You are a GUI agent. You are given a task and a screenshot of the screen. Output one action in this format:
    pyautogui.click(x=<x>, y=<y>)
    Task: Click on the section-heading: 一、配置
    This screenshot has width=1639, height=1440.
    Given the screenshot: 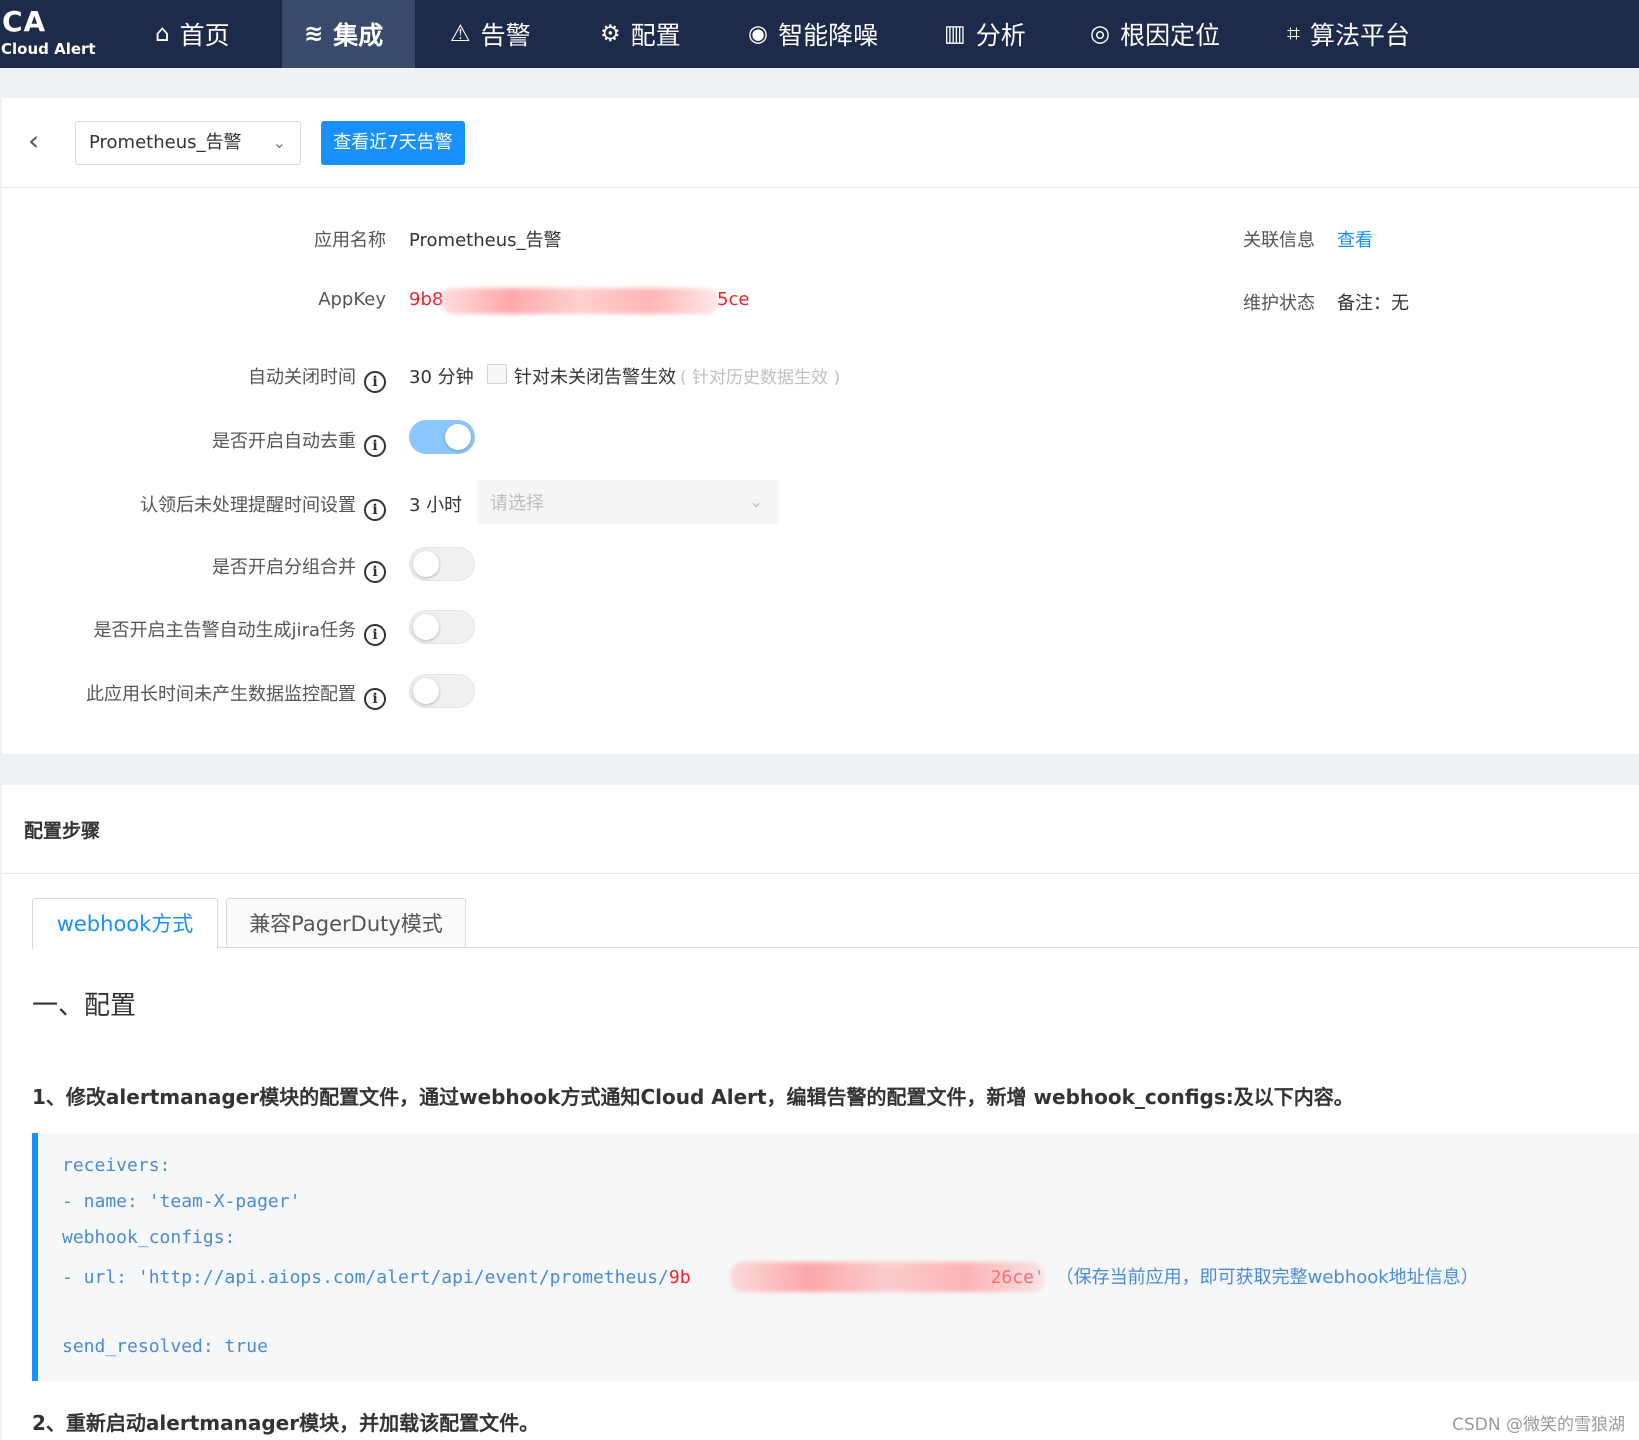 What is the action you would take?
    pyautogui.click(x=84, y=1006)
    